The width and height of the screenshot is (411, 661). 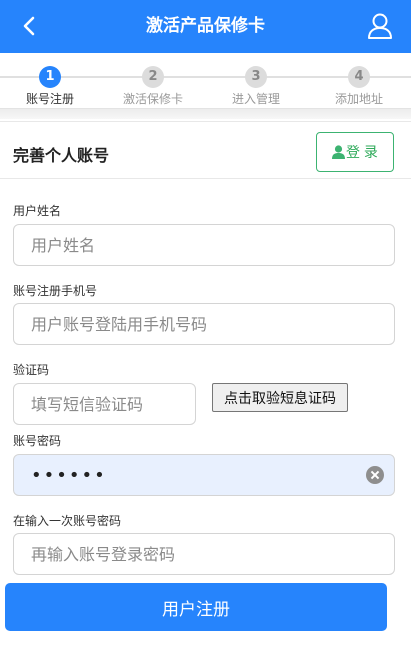 I want to click on name-input, so click(x=204, y=245).